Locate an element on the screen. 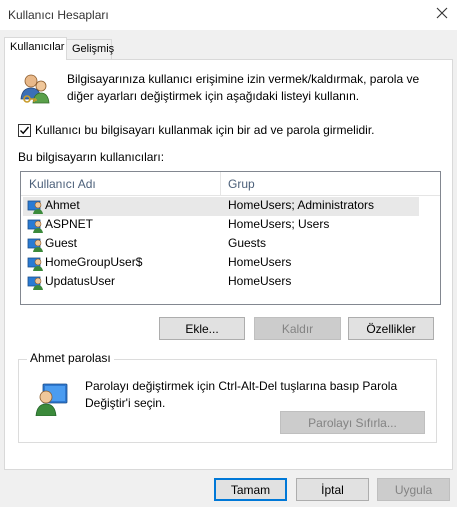 The height and width of the screenshot is (507, 457). properties-button: Özellikler is located at coordinates (391, 328).